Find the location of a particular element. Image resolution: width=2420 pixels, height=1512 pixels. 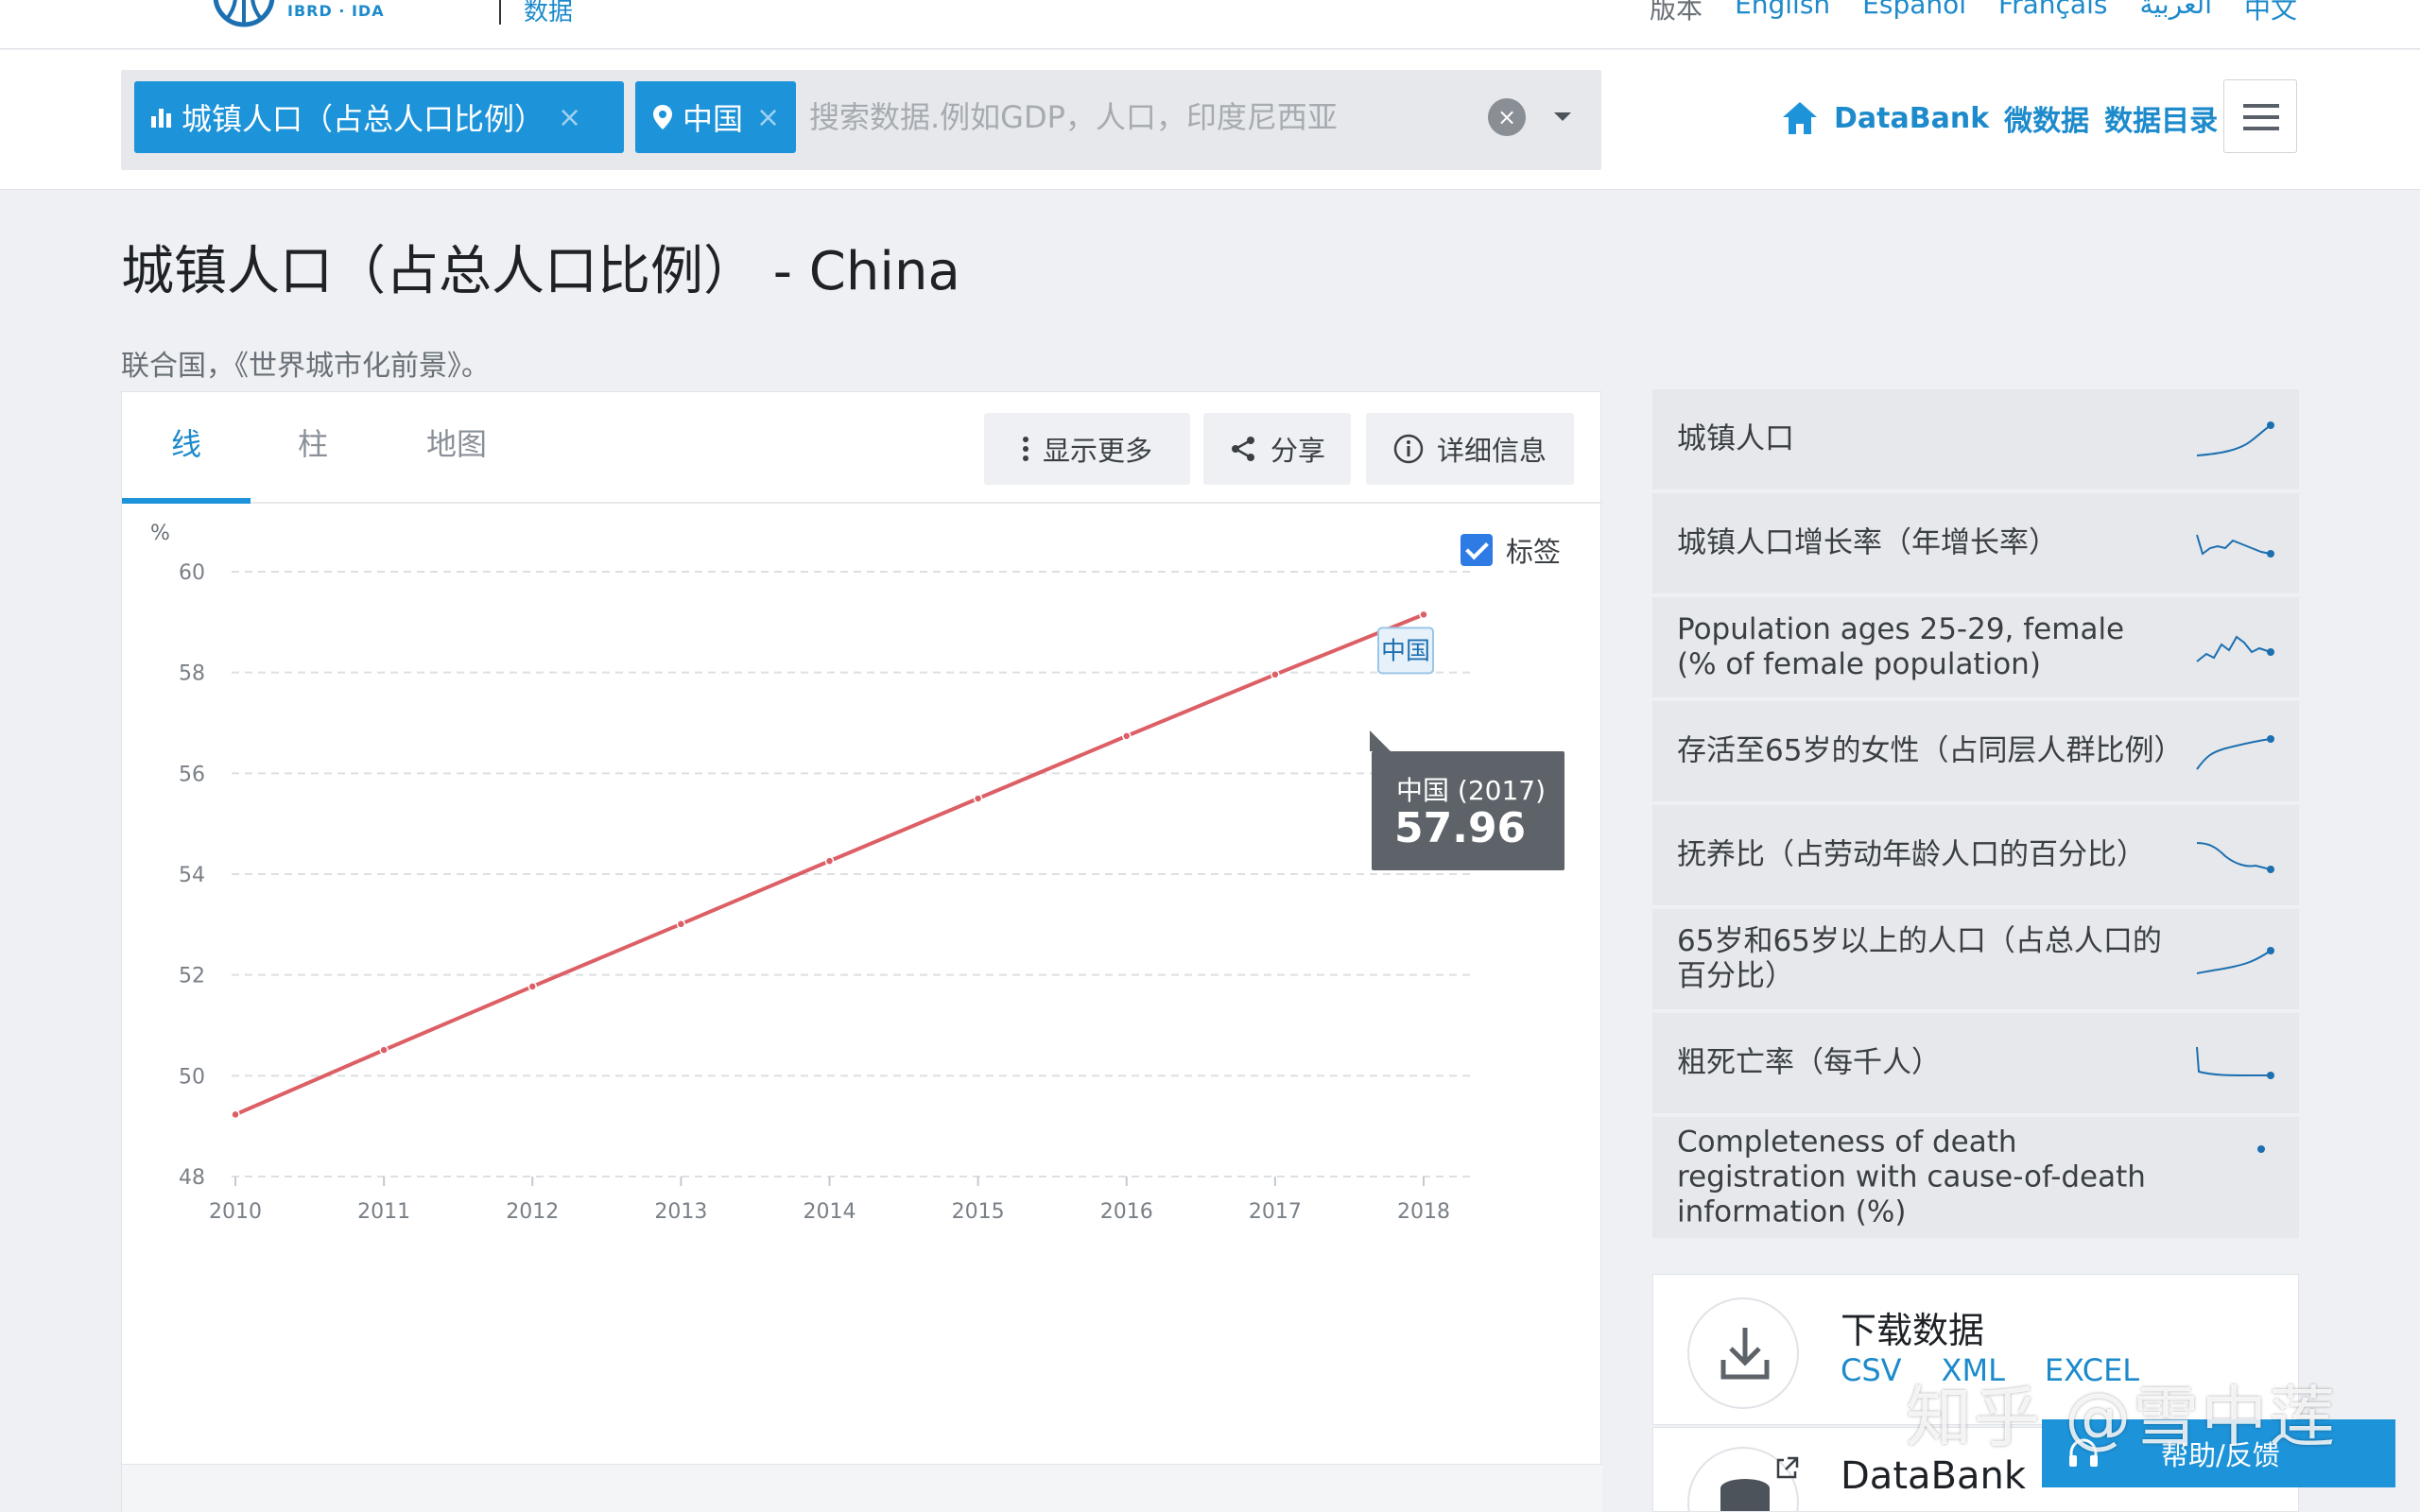

indicator-chip-close-icon: × is located at coordinates (569, 117).